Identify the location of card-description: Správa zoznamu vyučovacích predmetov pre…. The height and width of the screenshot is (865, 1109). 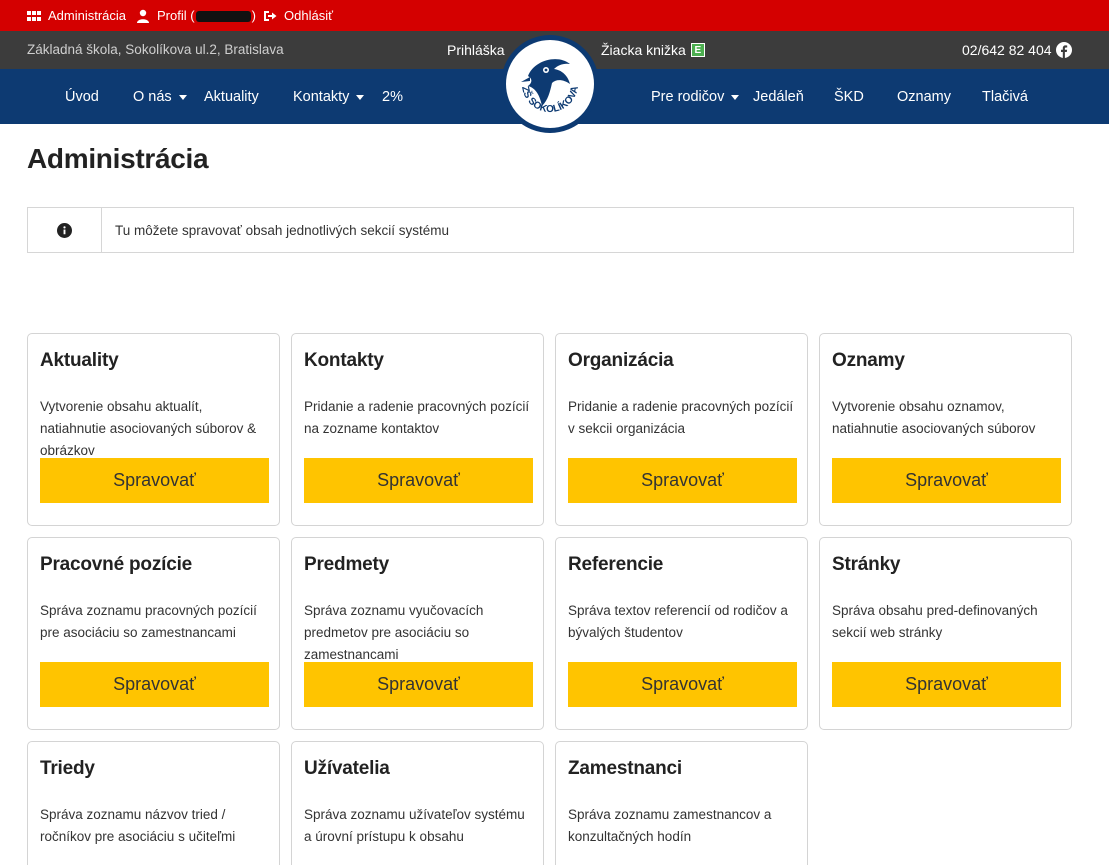
(394, 632).